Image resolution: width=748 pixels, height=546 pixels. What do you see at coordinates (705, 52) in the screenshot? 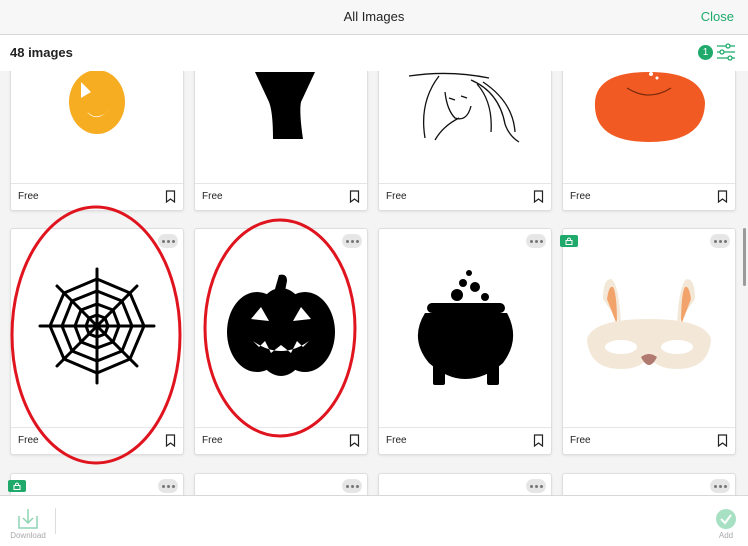
I see `filter-count-badge: 1` at bounding box center [705, 52].